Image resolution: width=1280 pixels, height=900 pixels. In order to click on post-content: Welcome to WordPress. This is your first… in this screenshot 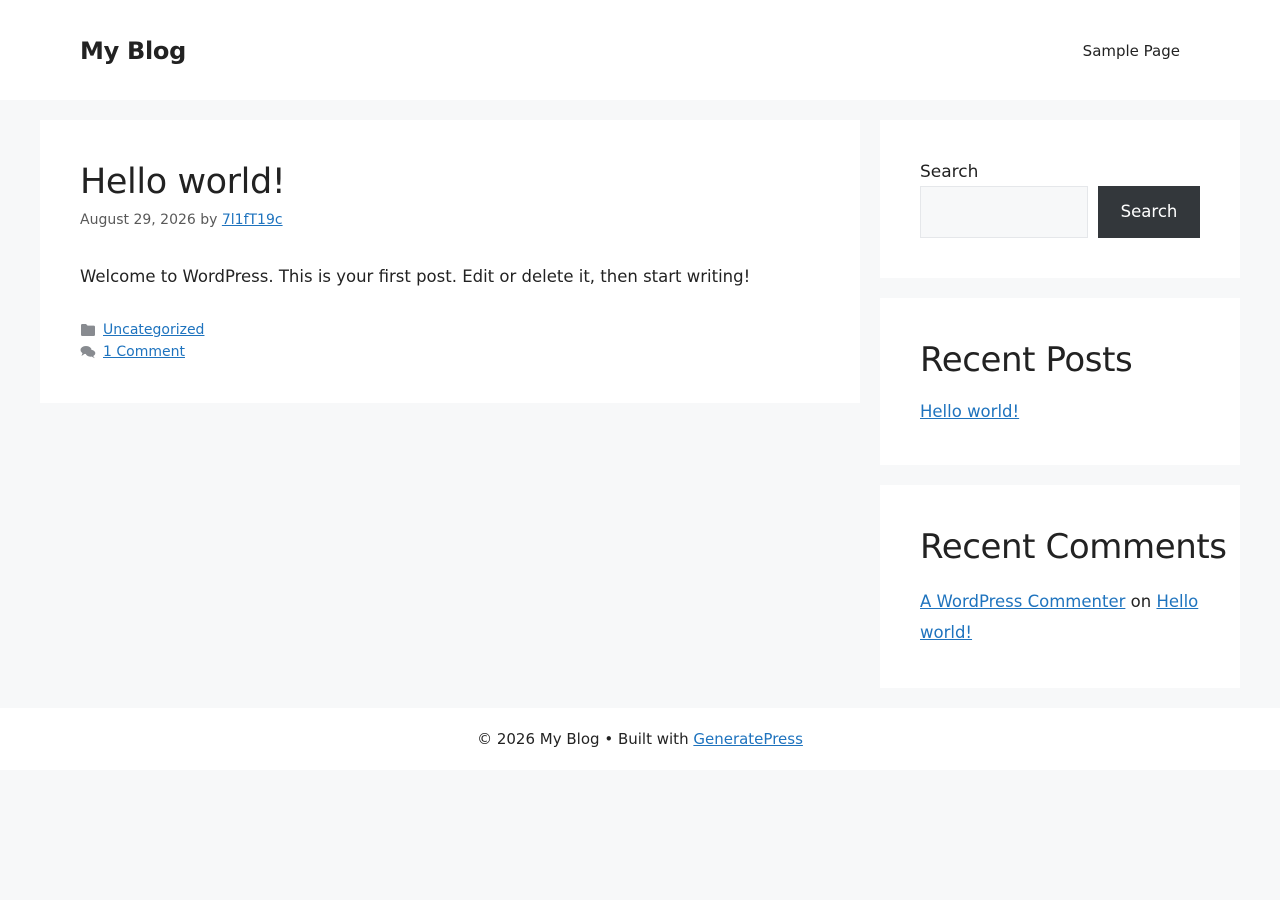, I will do `click(415, 276)`.